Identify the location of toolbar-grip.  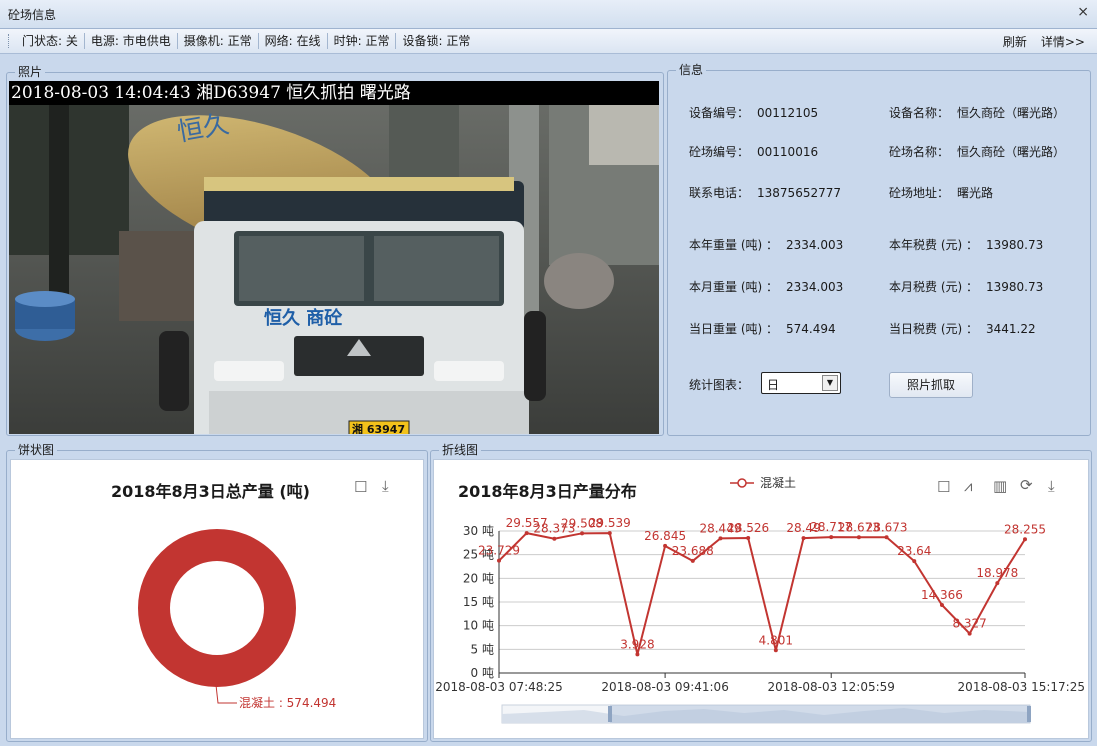
(10, 41).